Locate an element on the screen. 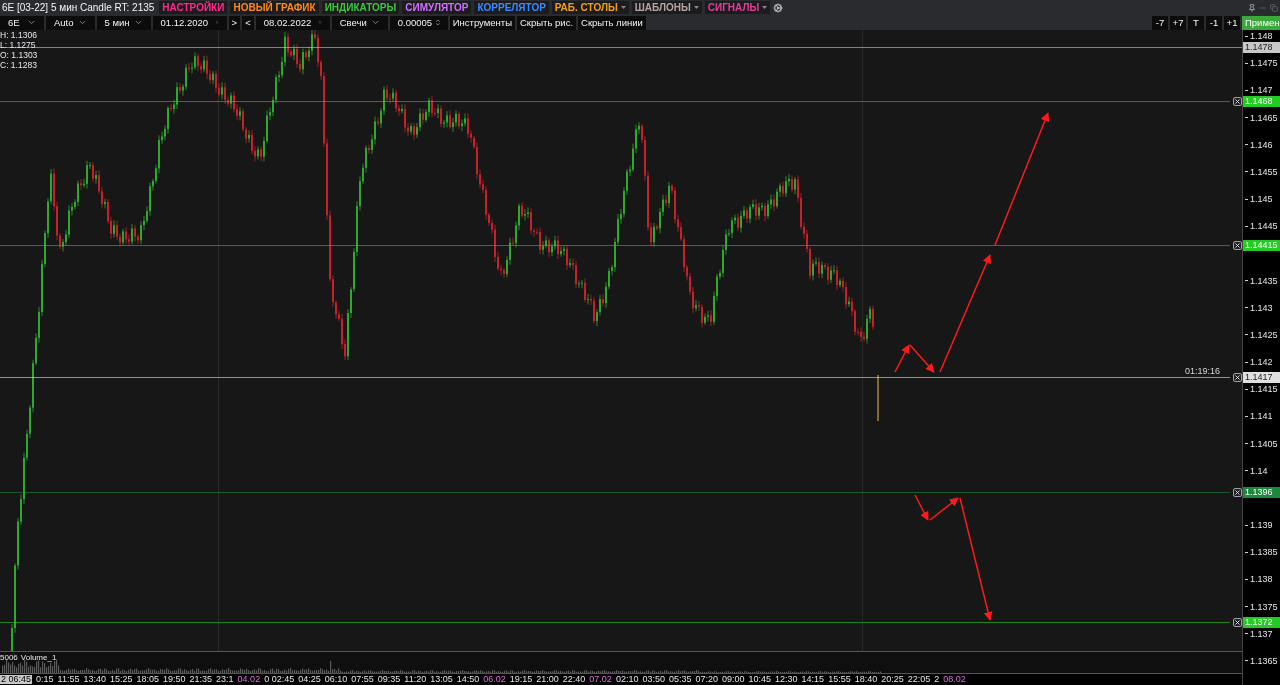 Image resolution: width=1280 pixels, height=685 pixels. toolbar-button: Скрыть линии is located at coordinates (612, 22).